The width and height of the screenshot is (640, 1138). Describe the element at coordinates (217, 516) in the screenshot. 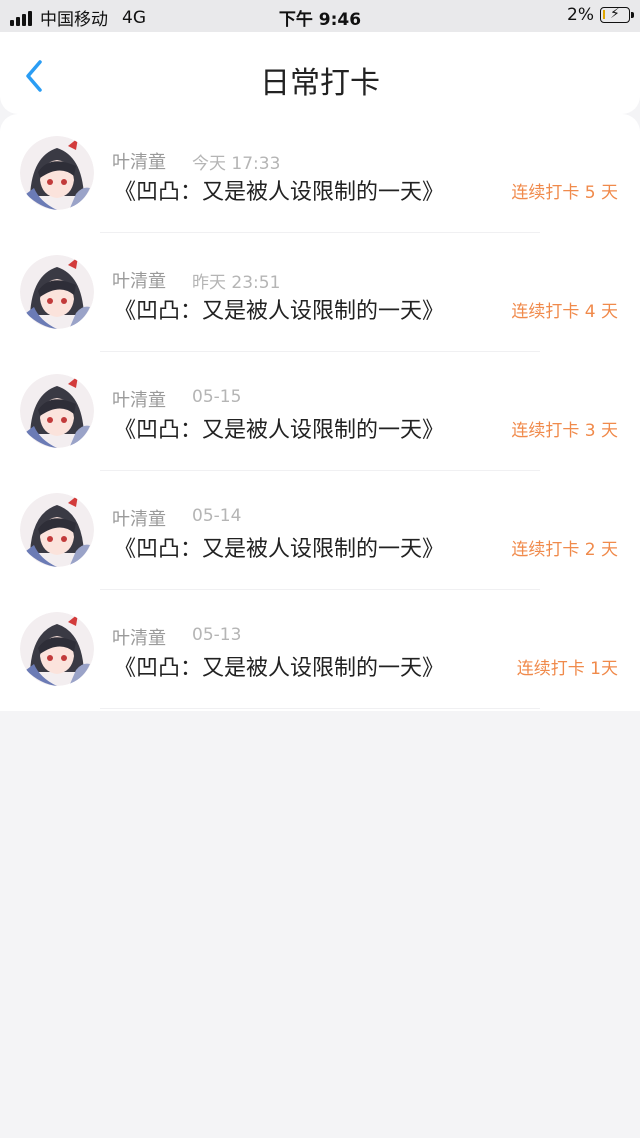

I see `checkin-time: 05-14` at that location.